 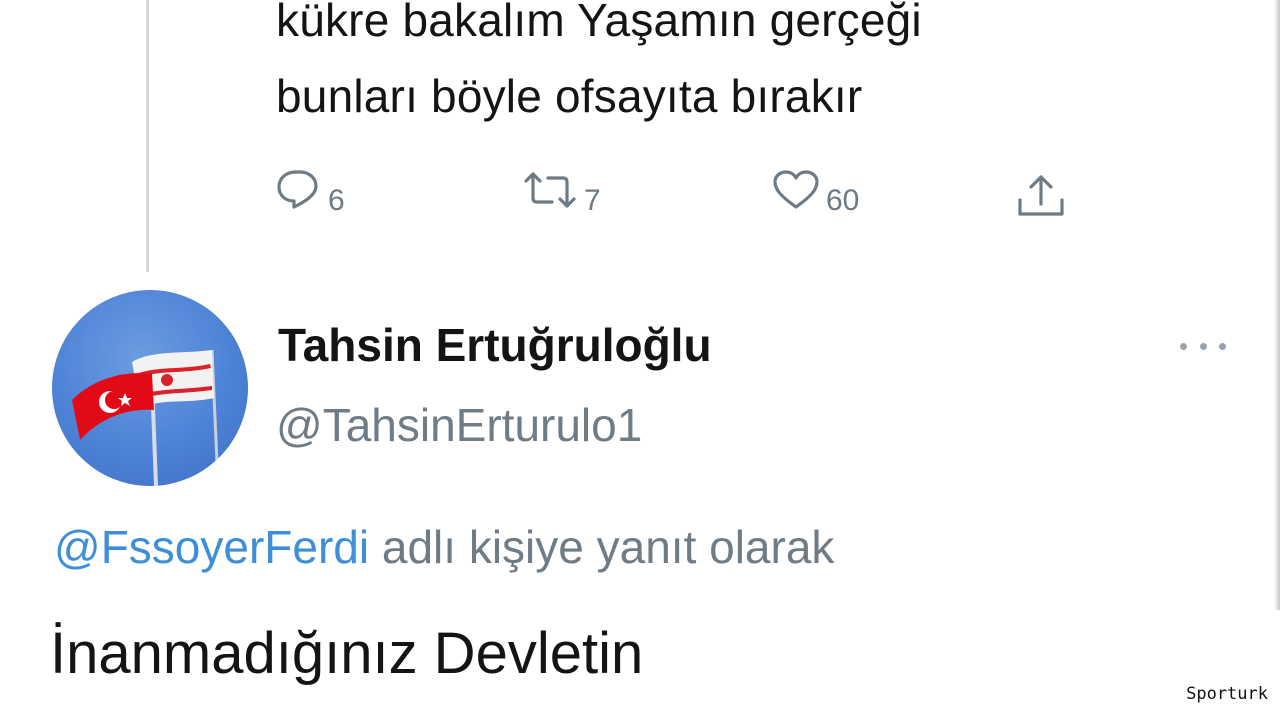 What do you see at coordinates (796, 189) in the screenshot?
I see `heart-icon` at bounding box center [796, 189].